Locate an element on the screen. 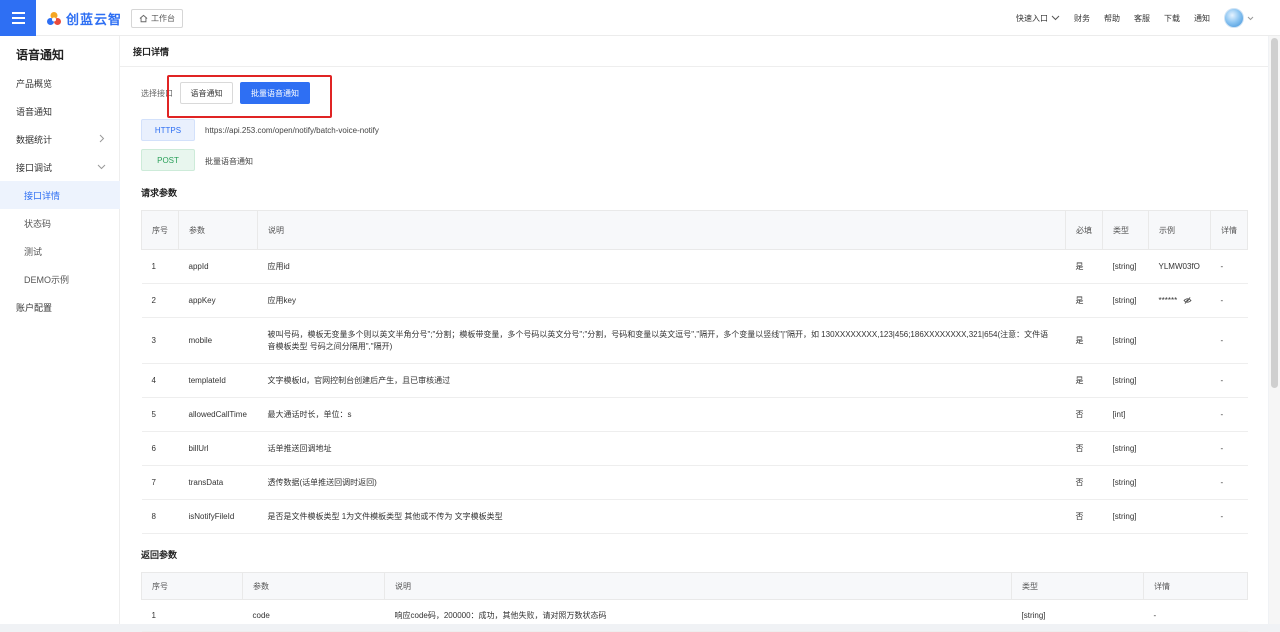 The height and width of the screenshot is (632, 1280). table-header-row: 序号 参数 说明 必填 类型 示例 详情 is located at coordinates (694, 230).